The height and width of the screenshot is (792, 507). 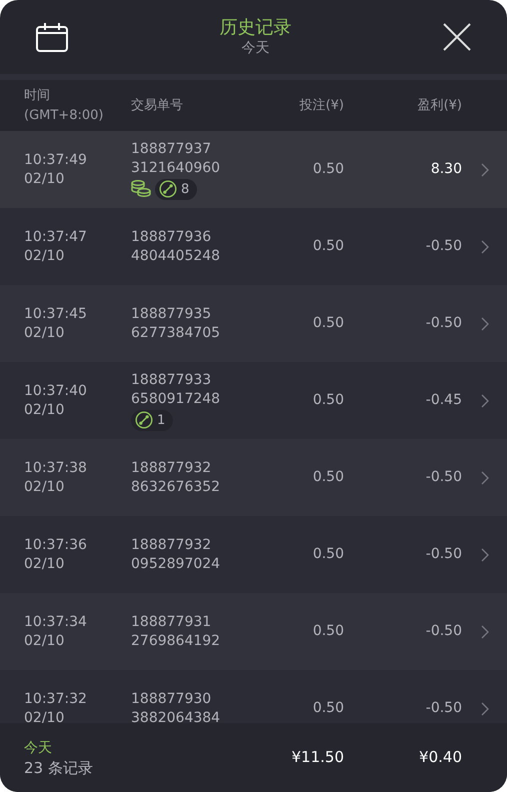 I want to click on profit-amount: -0.45, so click(x=444, y=400).